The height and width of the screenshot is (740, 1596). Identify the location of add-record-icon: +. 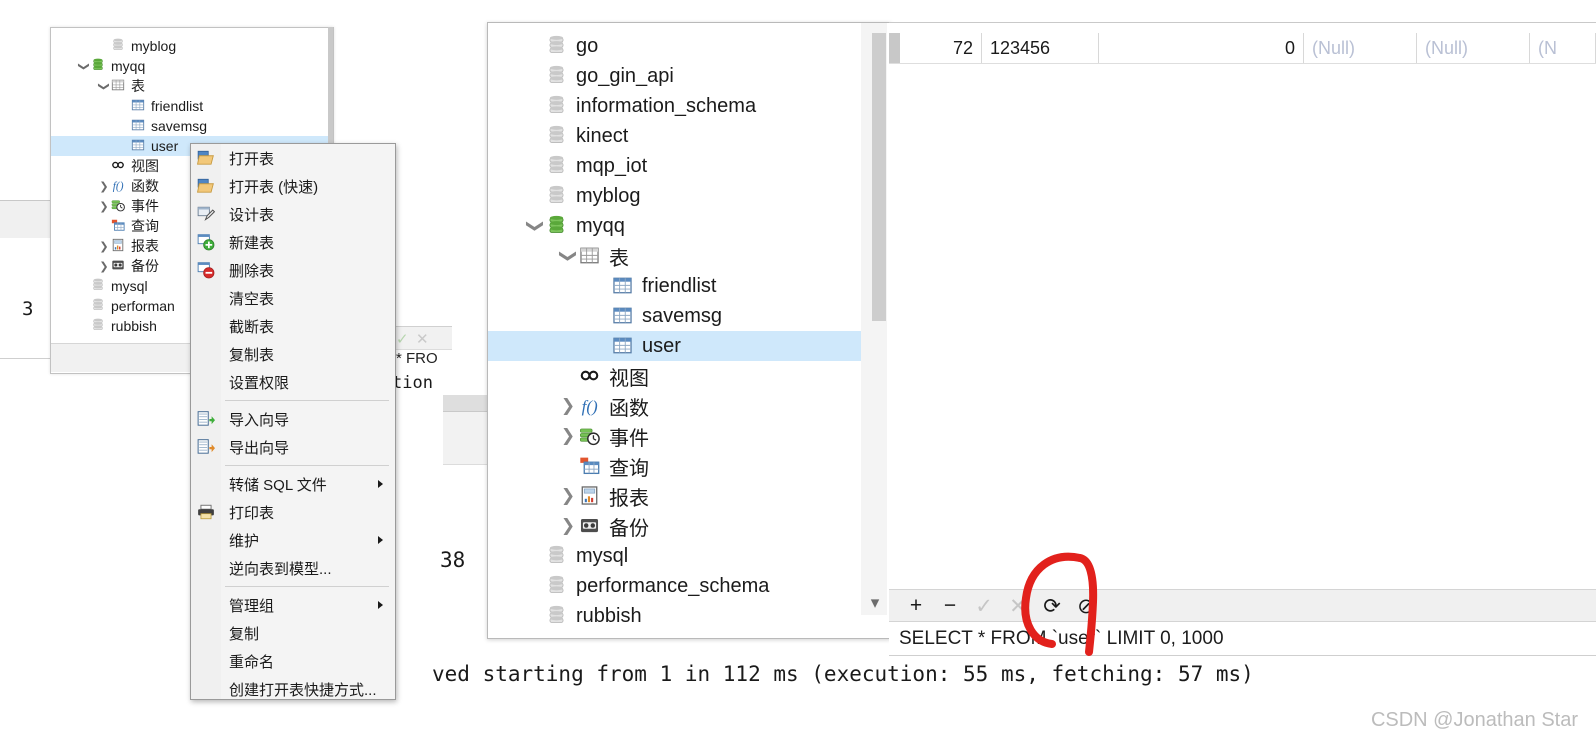
(916, 606).